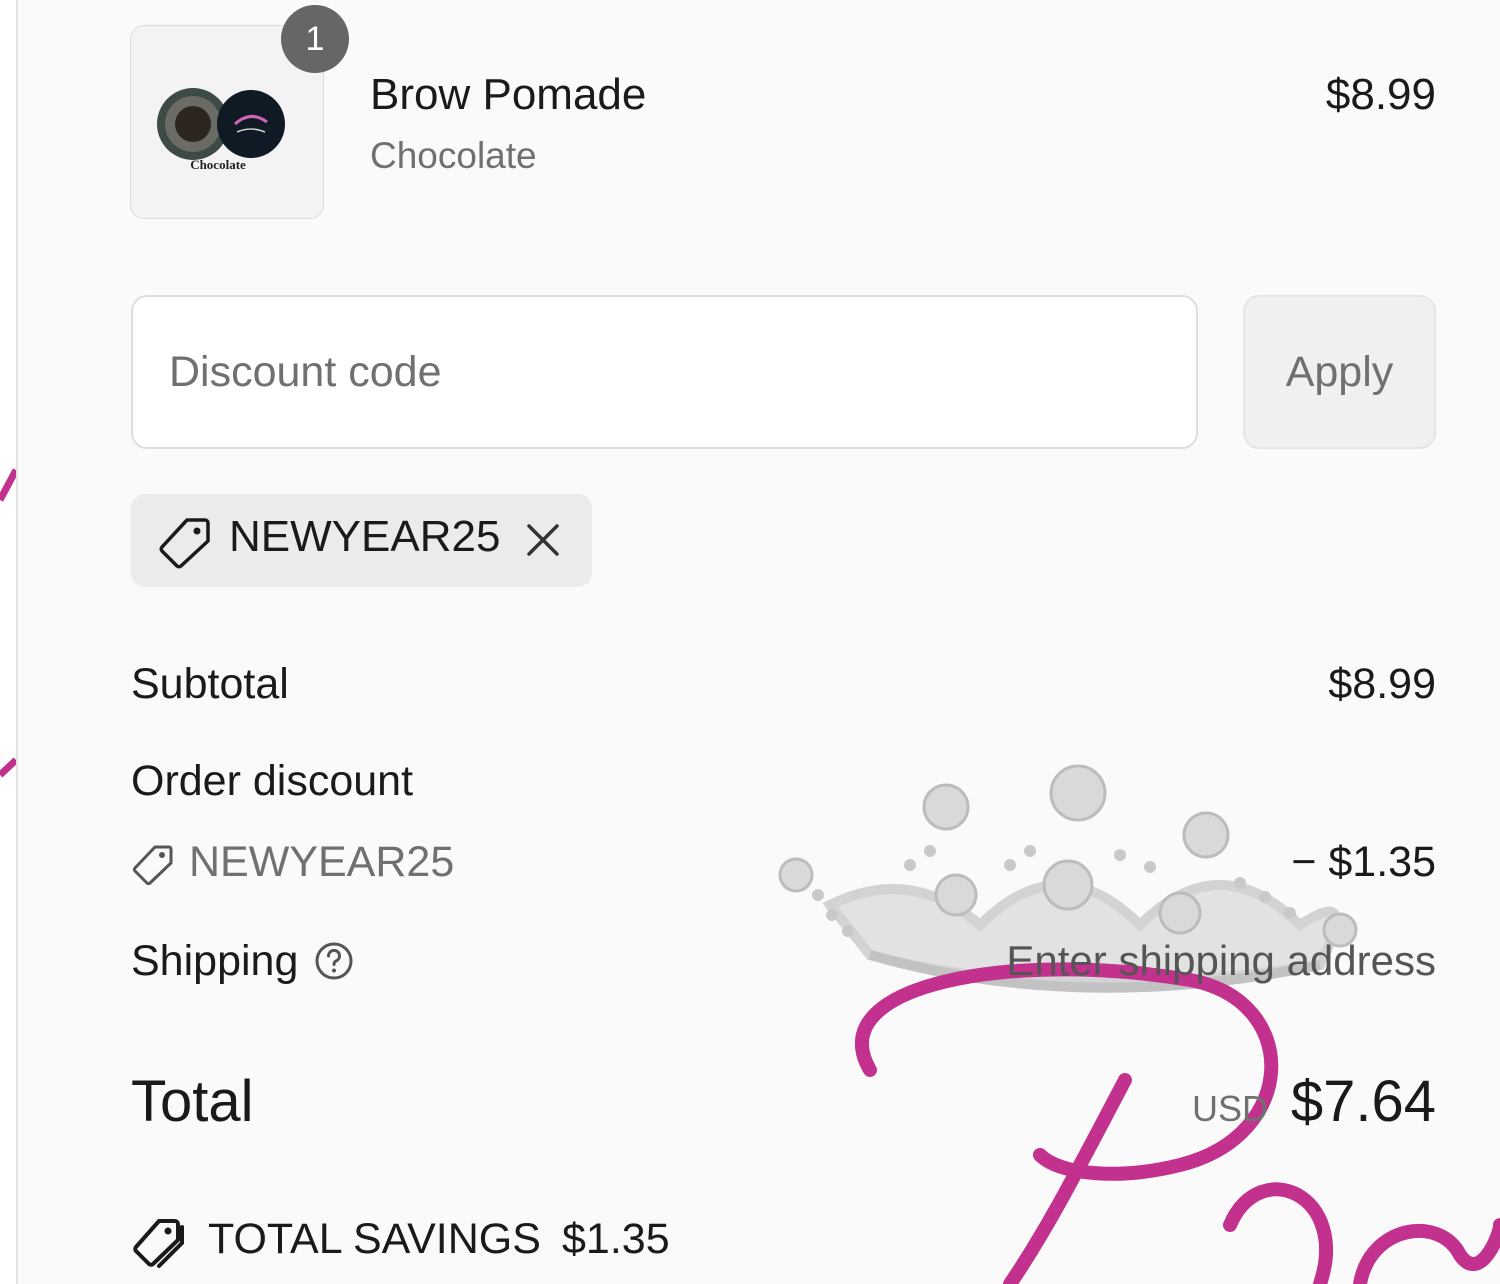  Describe the element at coordinates (210, 684) in the screenshot. I see `subtotal-label: Subtotal` at that location.